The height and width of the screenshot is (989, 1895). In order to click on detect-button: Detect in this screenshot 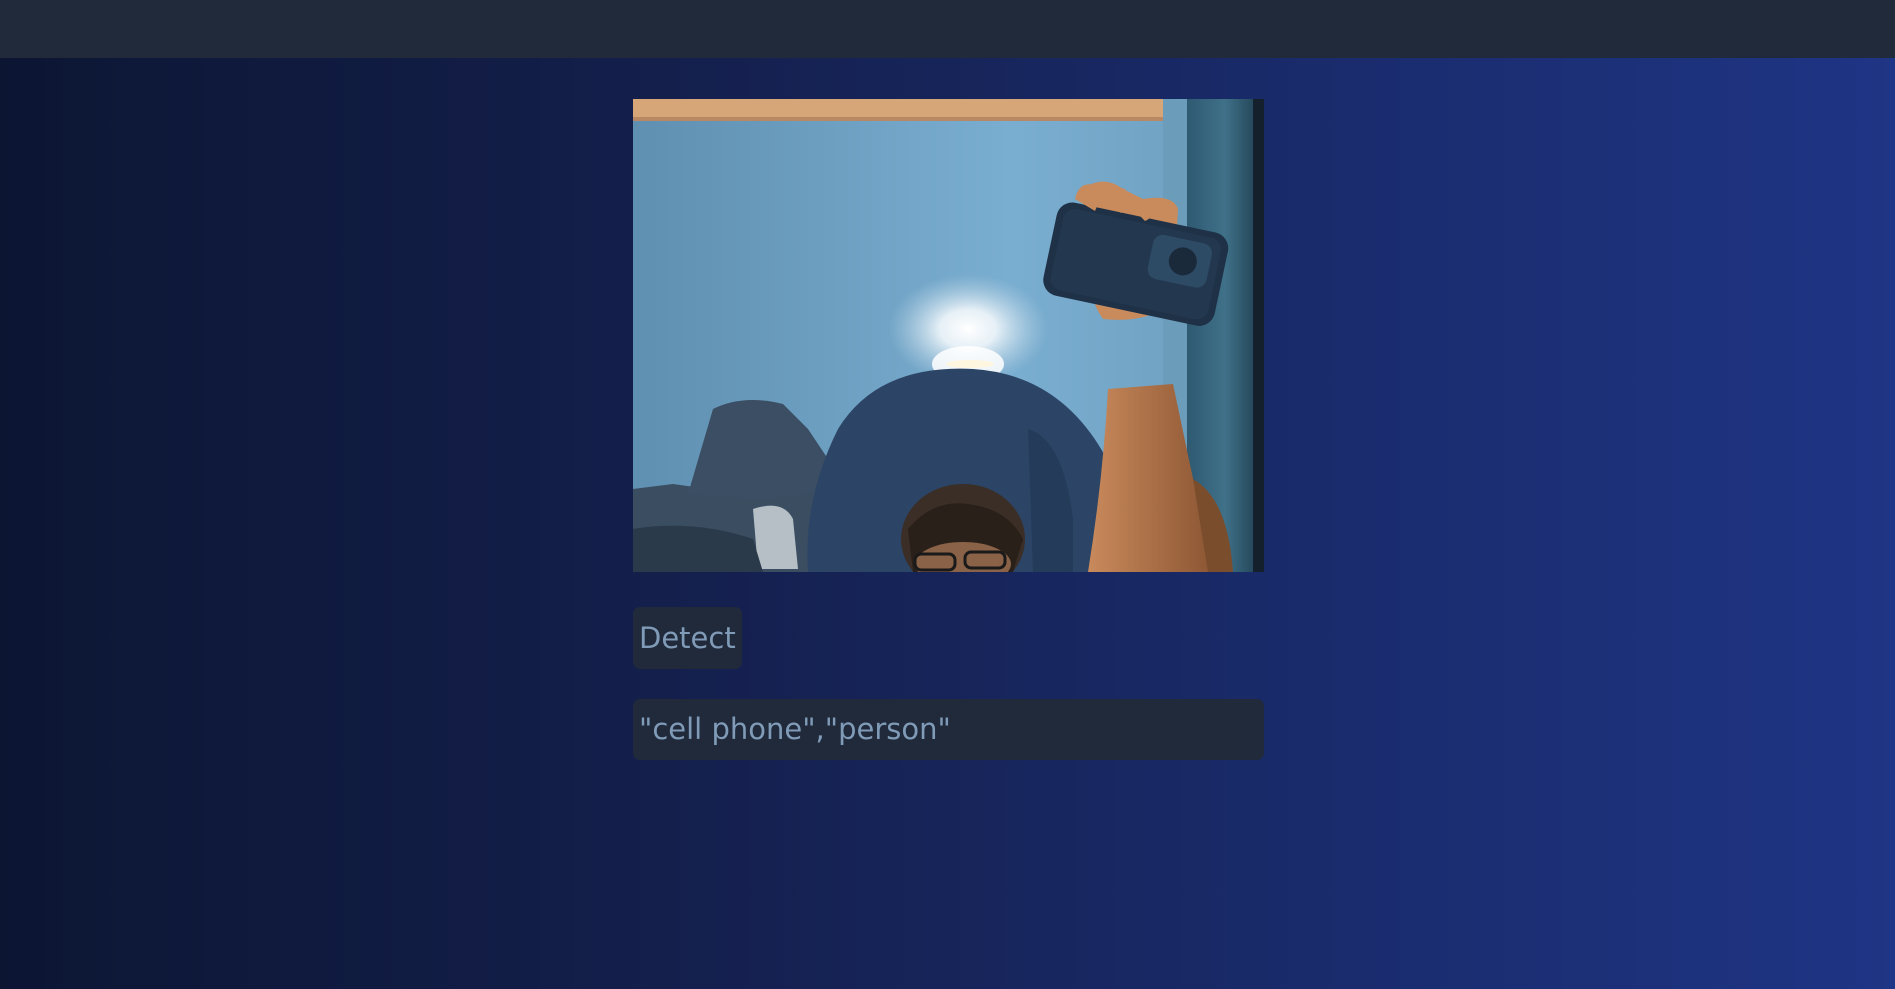, I will do `click(687, 638)`.